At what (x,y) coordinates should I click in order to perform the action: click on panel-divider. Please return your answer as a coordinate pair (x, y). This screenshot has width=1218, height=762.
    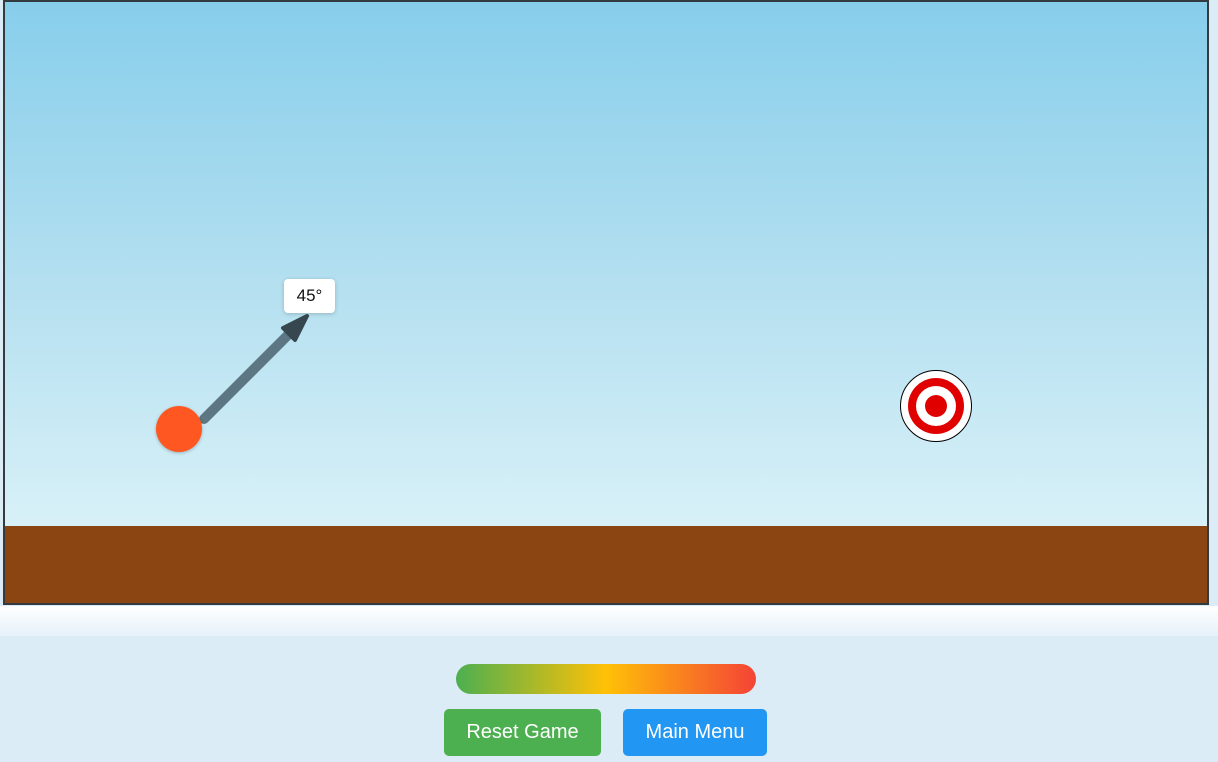
    Looking at the image, I should click on (609, 621).